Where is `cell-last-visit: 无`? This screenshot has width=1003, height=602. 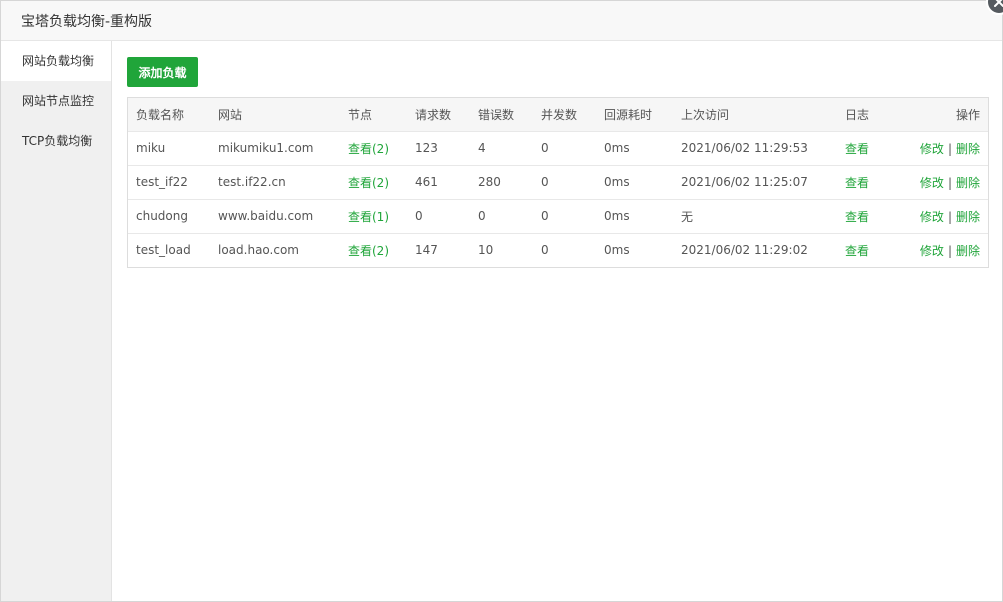 cell-last-visit: 无 is located at coordinates (687, 216).